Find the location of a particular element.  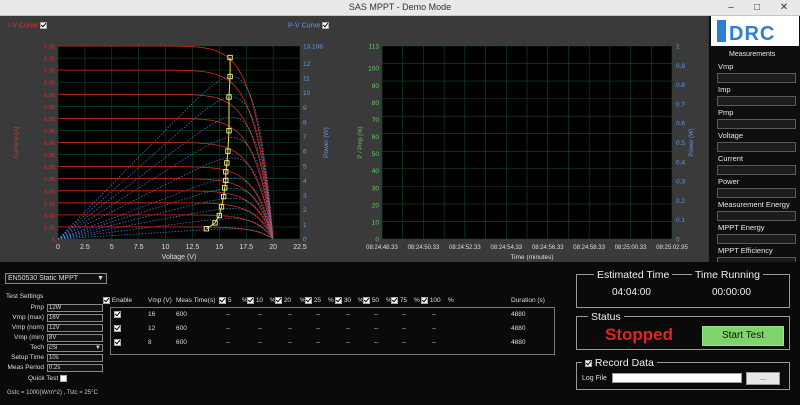

table-header-label: 25 is located at coordinates (317, 301).